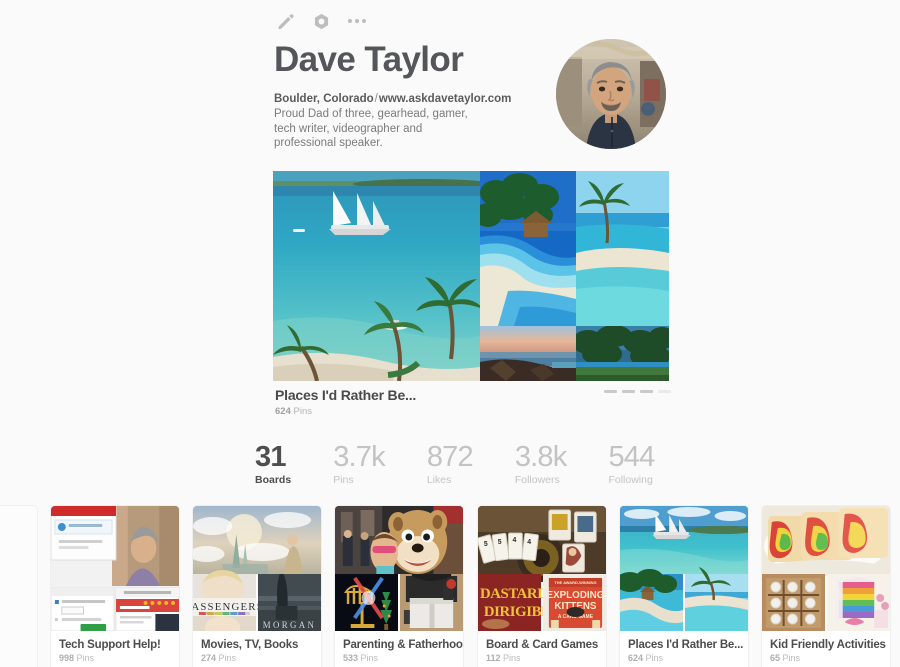  What do you see at coordinates (775, 658) in the screenshot?
I see `board-pin-count-5: 65` at bounding box center [775, 658].